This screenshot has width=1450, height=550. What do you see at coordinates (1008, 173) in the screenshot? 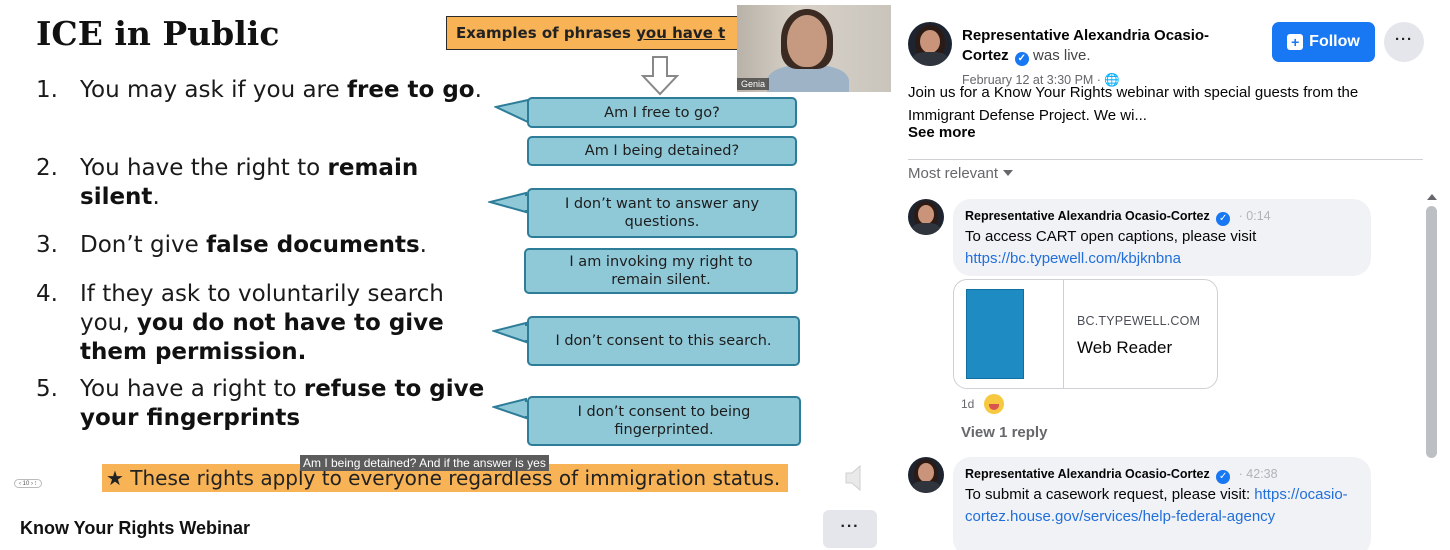
I see `chevron-down-icon` at bounding box center [1008, 173].